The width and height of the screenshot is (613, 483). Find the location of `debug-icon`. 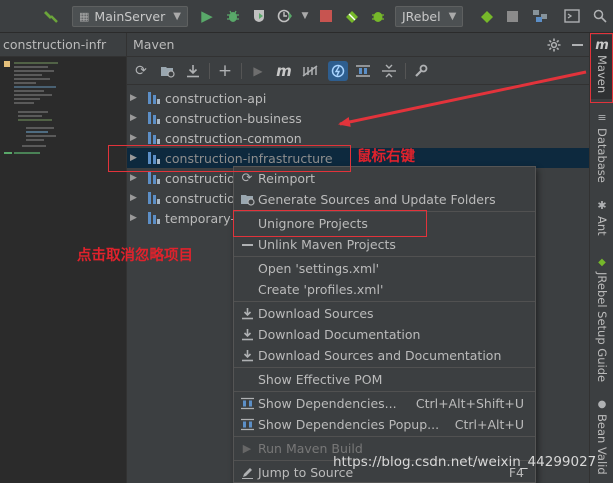

debug-icon is located at coordinates (233, 16).